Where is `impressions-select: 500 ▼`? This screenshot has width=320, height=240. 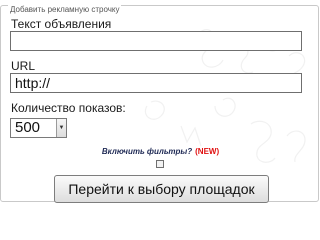 impressions-select: 500 ▼ is located at coordinates (38, 128).